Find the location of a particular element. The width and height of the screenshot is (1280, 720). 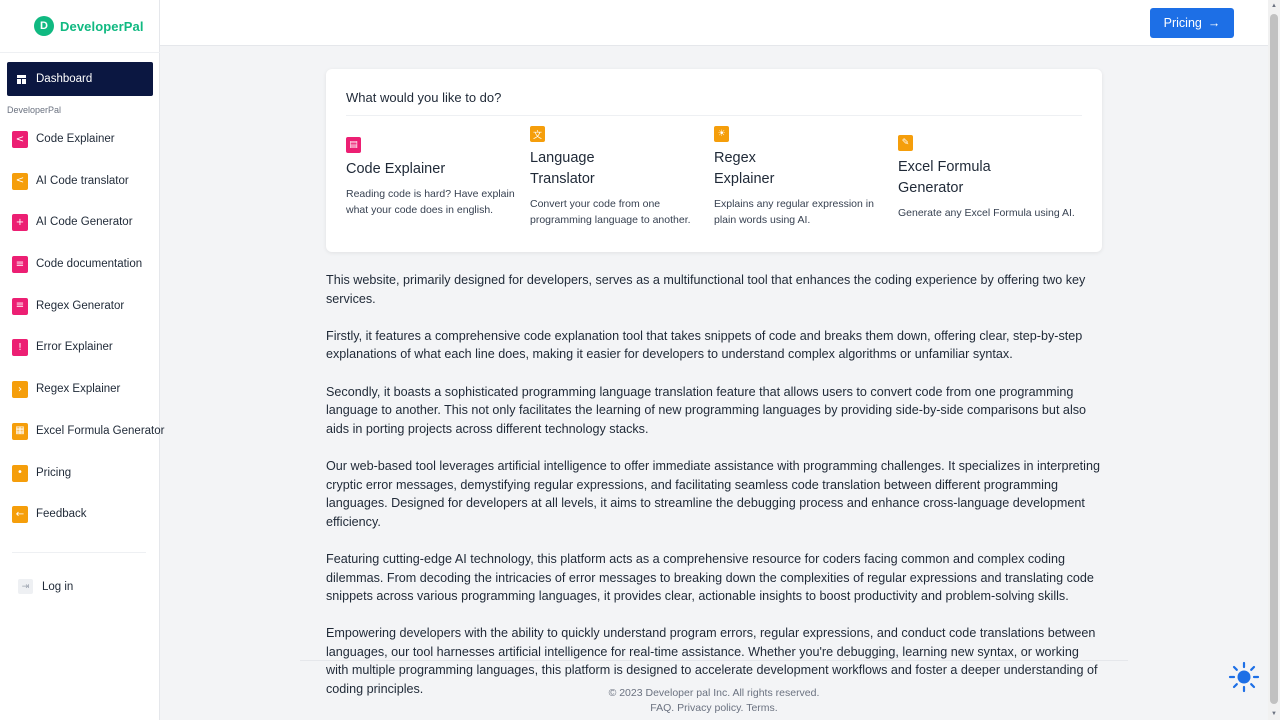

login-label: Log in is located at coordinates (58, 586).